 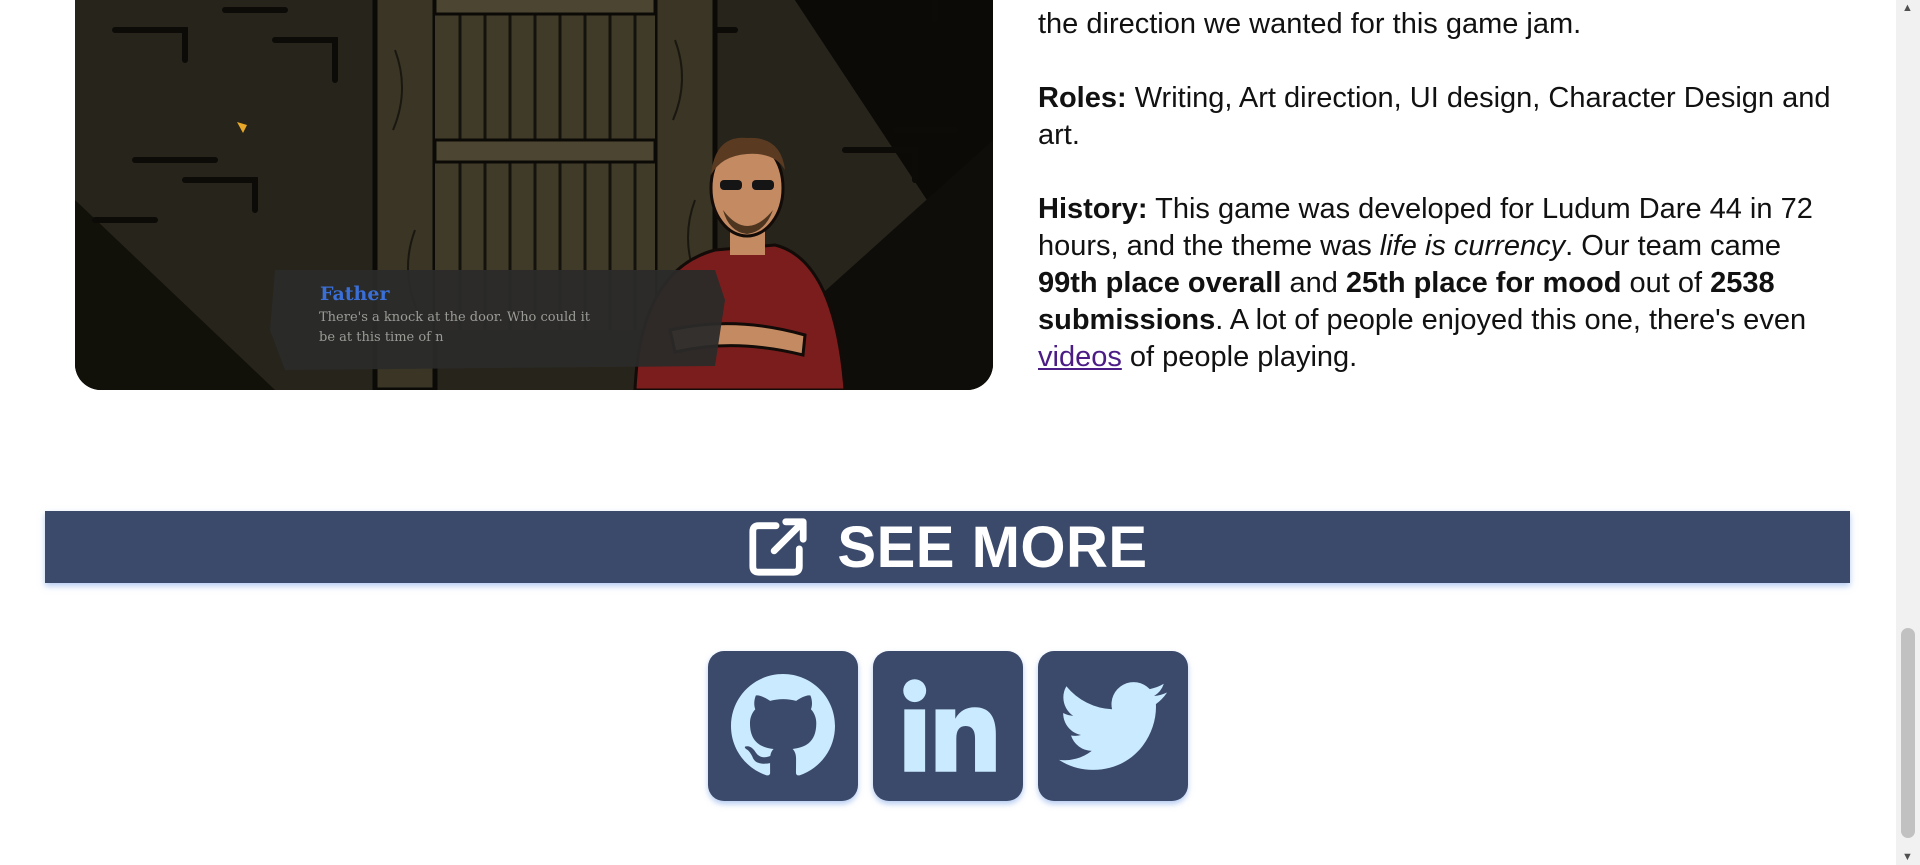 I want to click on see-more-button: SEE MORE, so click(x=947, y=547).